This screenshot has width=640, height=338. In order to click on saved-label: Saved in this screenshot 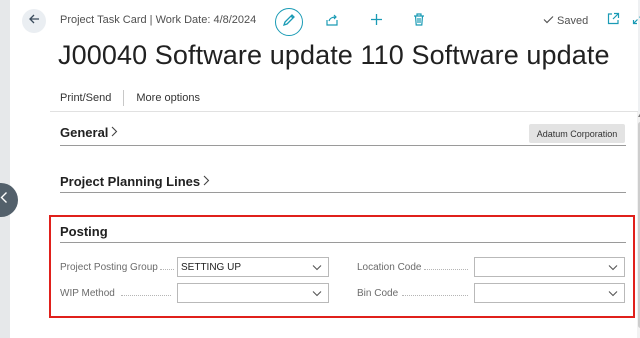, I will do `click(573, 21)`.